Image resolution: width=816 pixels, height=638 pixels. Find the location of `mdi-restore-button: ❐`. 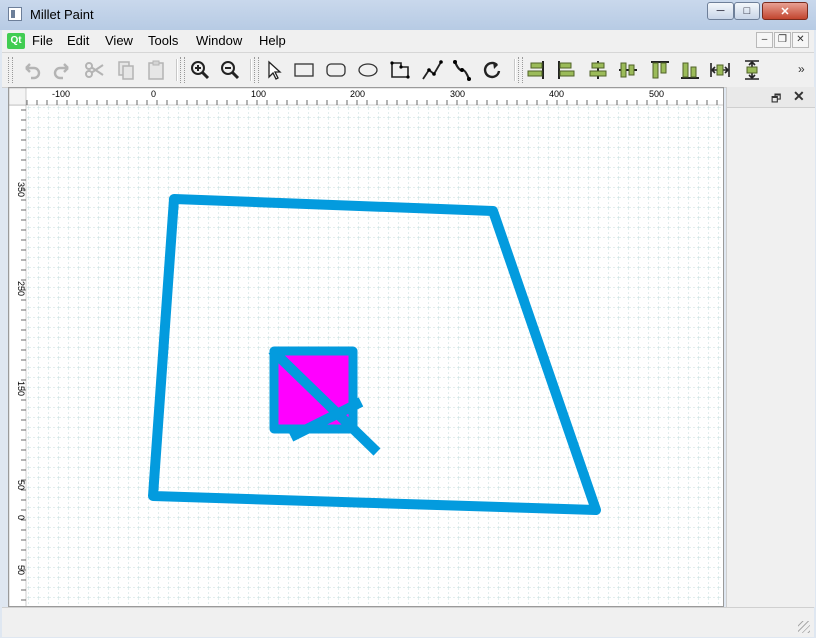

mdi-restore-button: ❐ is located at coordinates (782, 40).